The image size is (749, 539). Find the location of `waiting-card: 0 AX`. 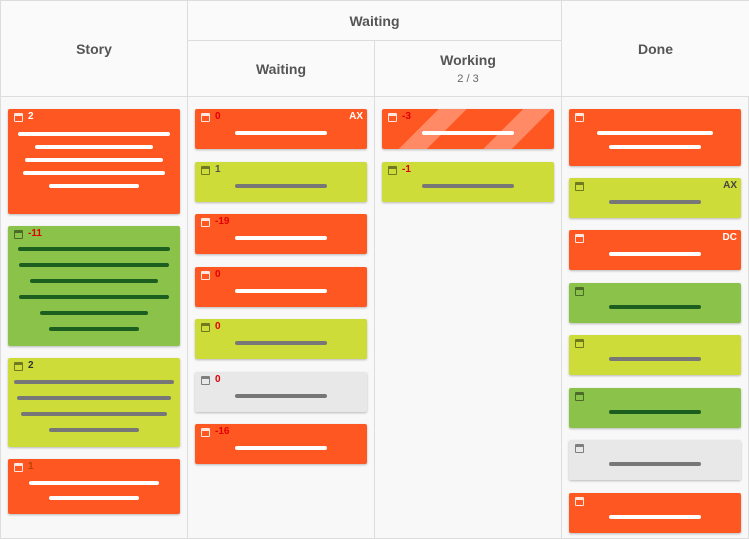

waiting-card: 0 AX is located at coordinates (281, 129).